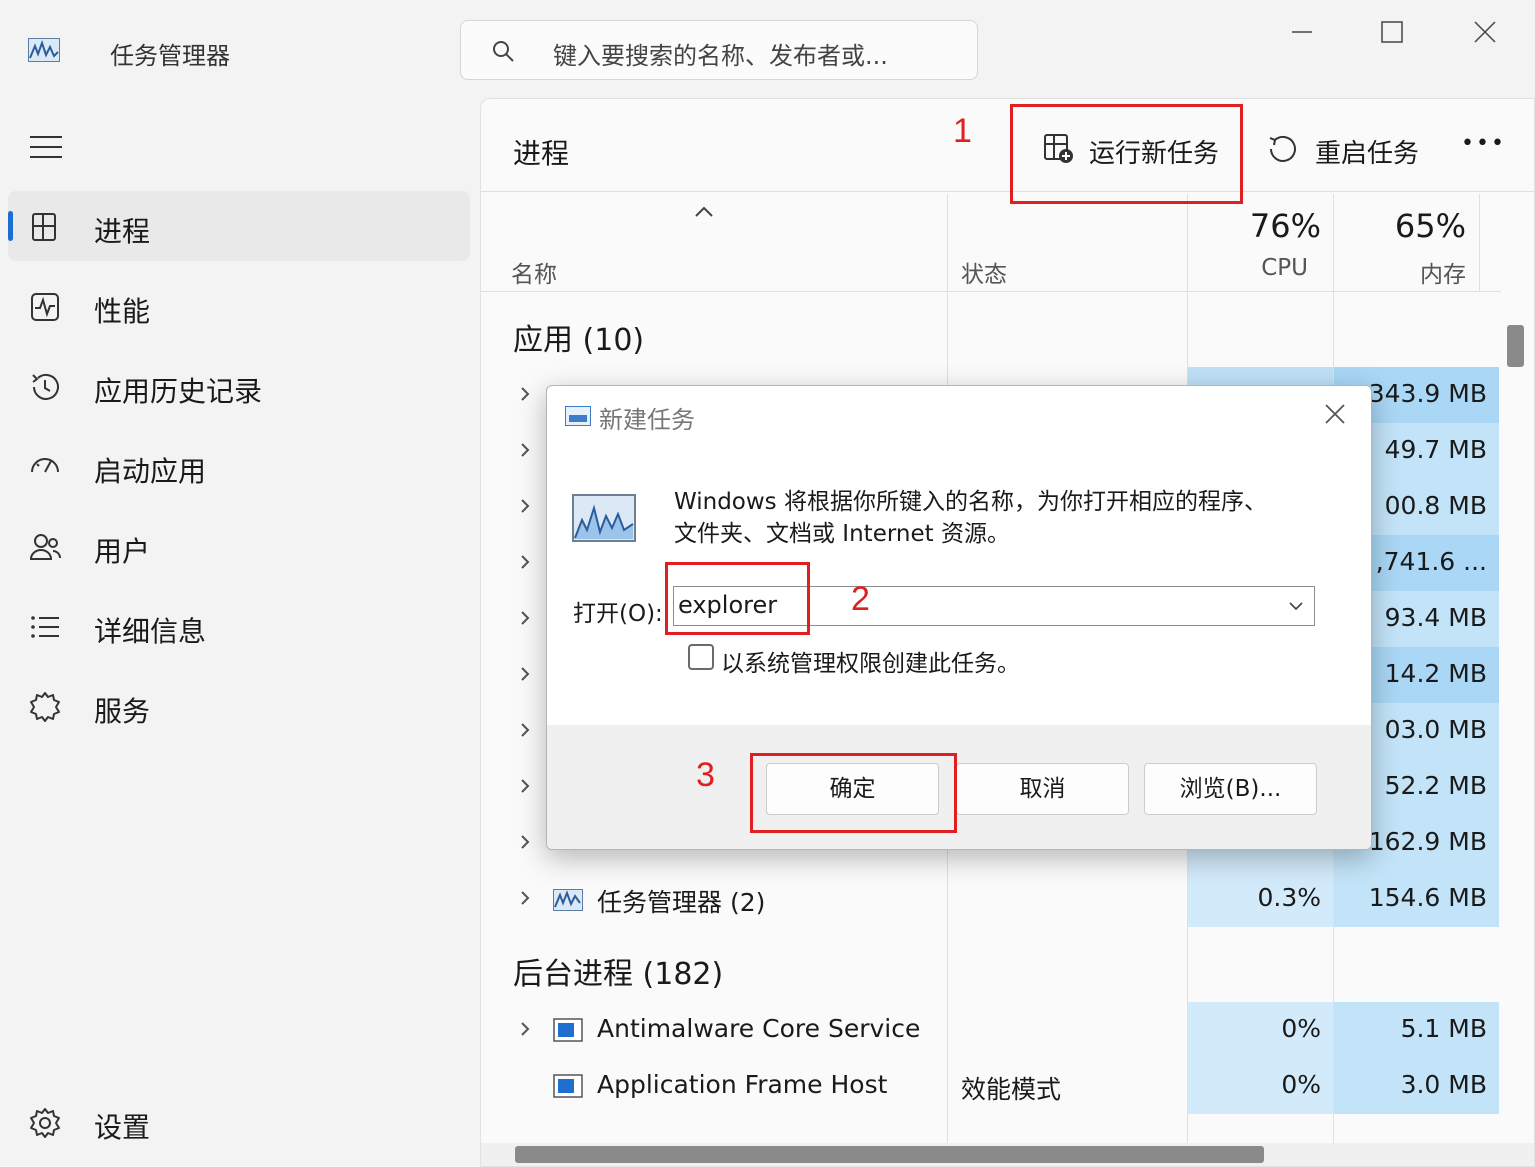  I want to click on background-group-title: 后台进程 (182), so click(618, 974).